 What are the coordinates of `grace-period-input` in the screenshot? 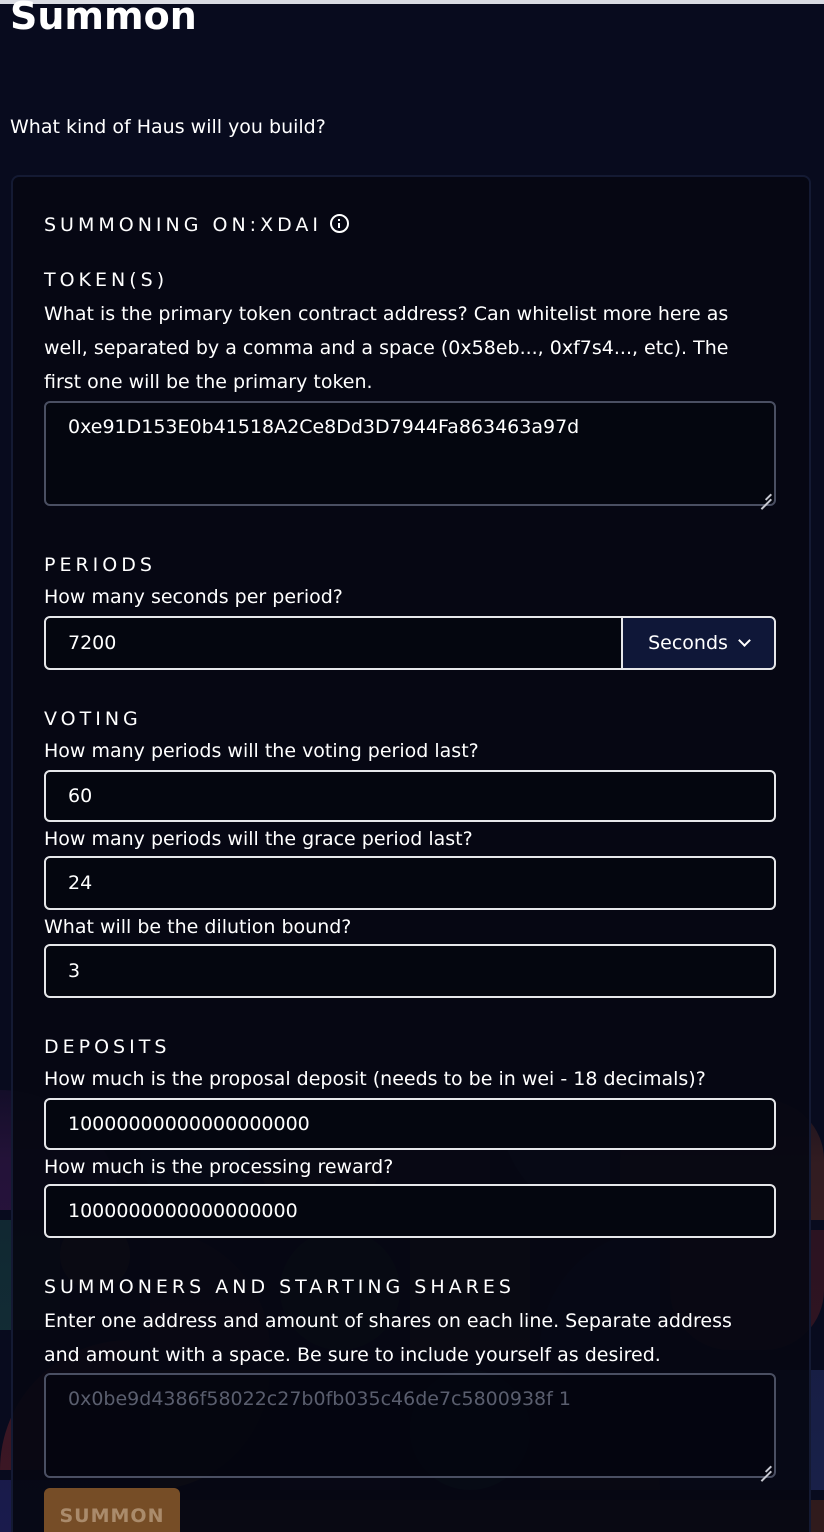 It's located at (410, 883).